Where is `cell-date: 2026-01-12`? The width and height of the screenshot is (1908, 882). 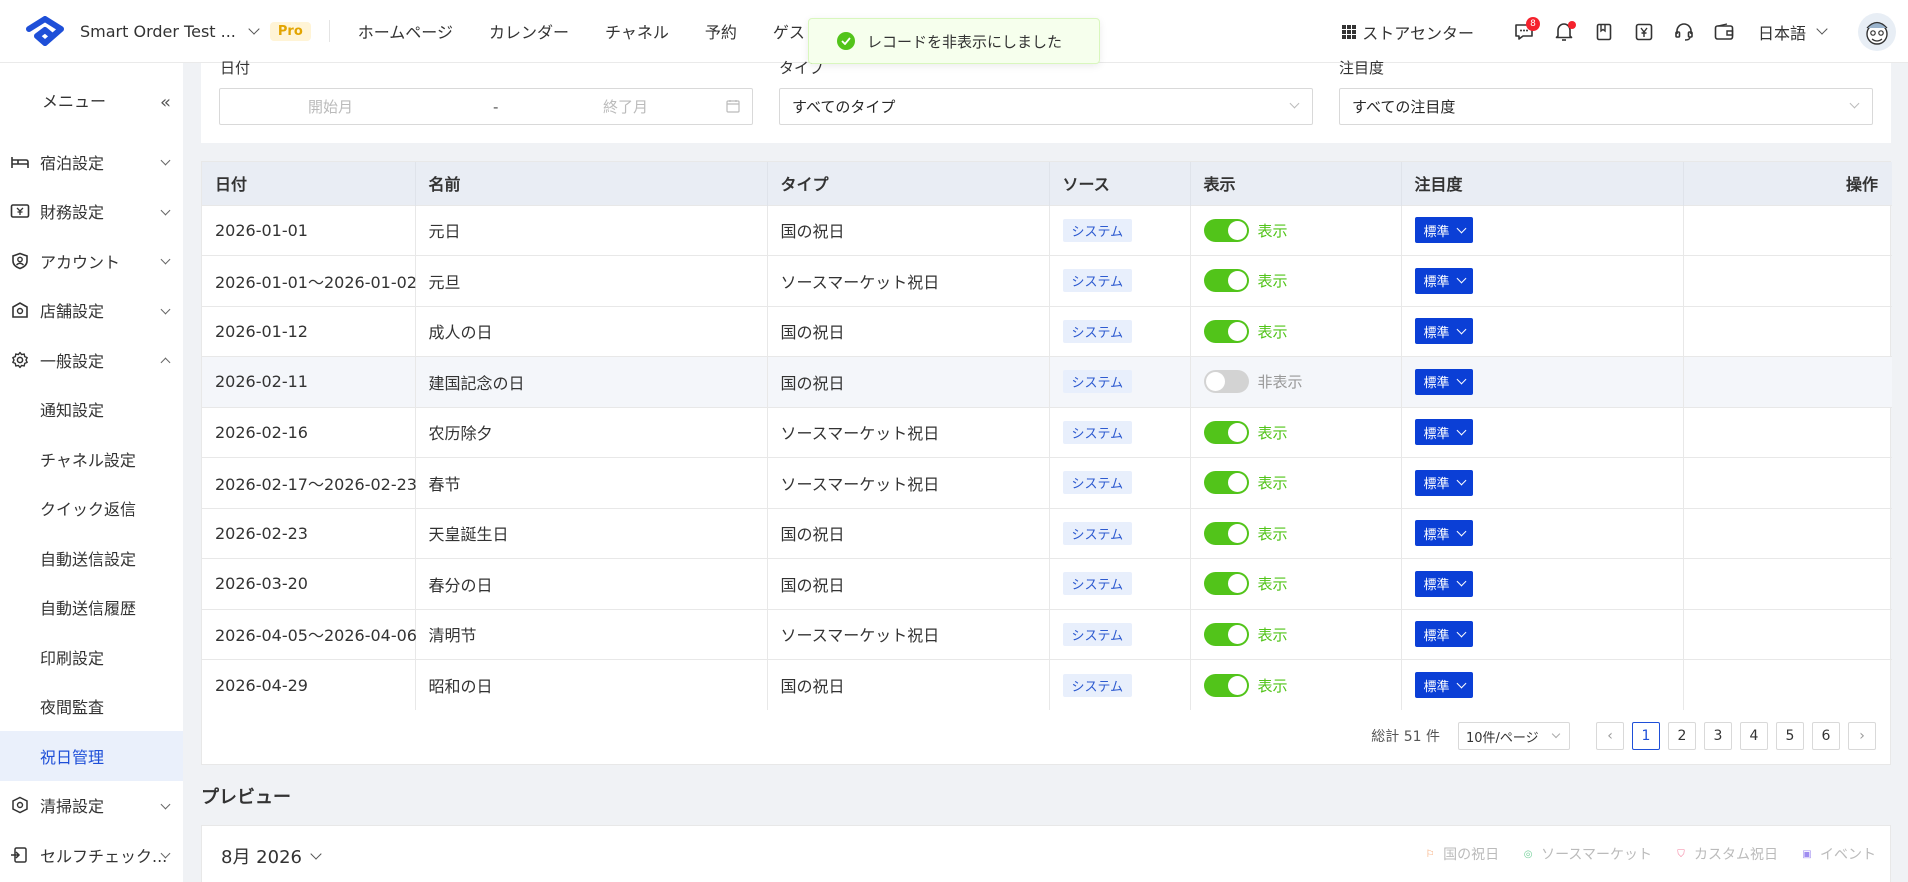 cell-date: 2026-01-12 is located at coordinates (309, 331).